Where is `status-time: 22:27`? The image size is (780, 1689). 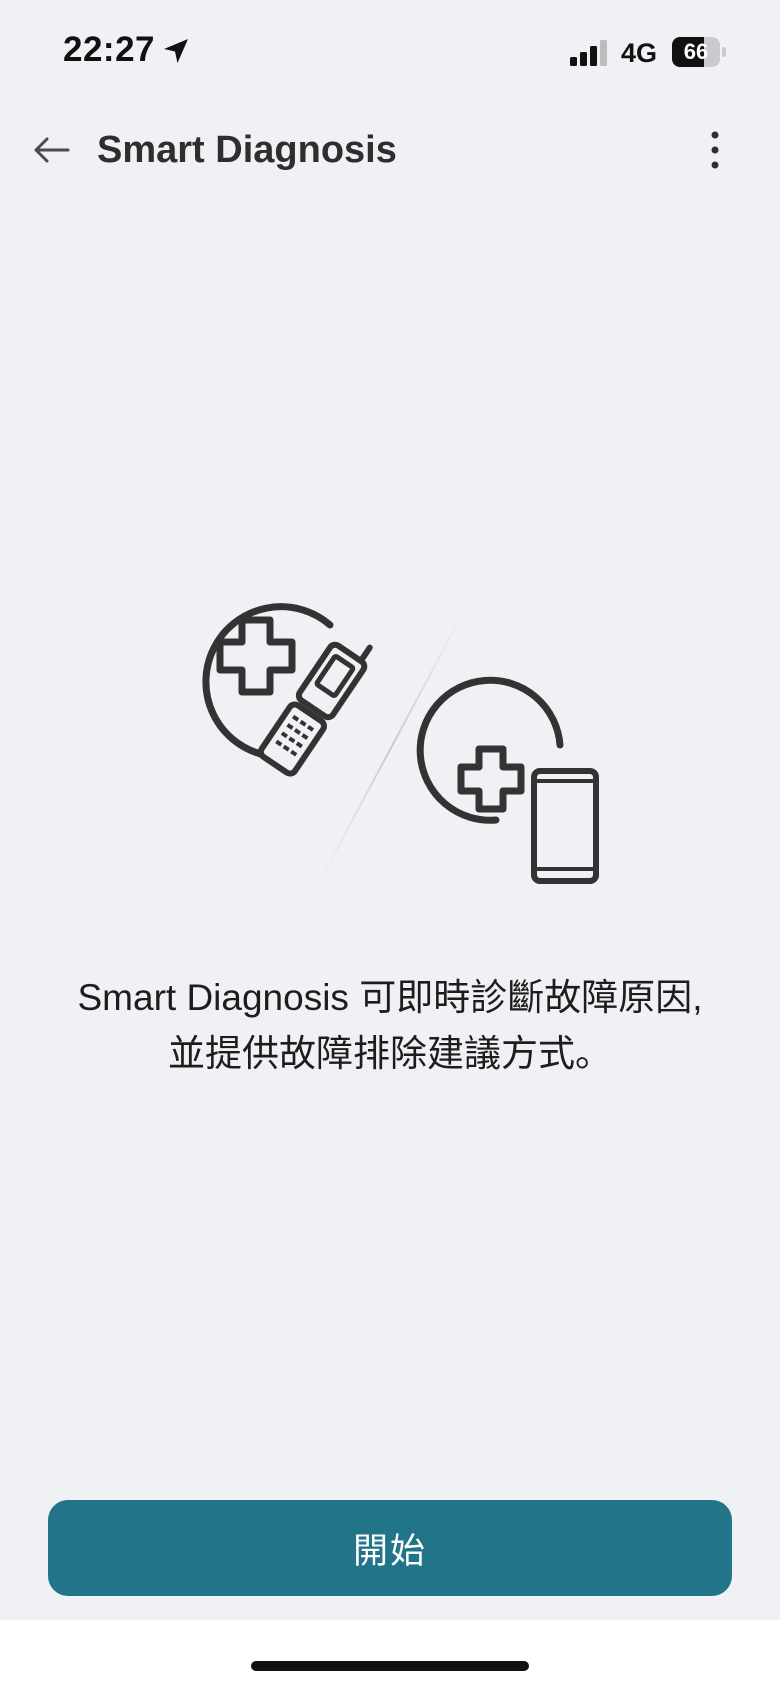 status-time: 22:27 is located at coordinates (109, 49).